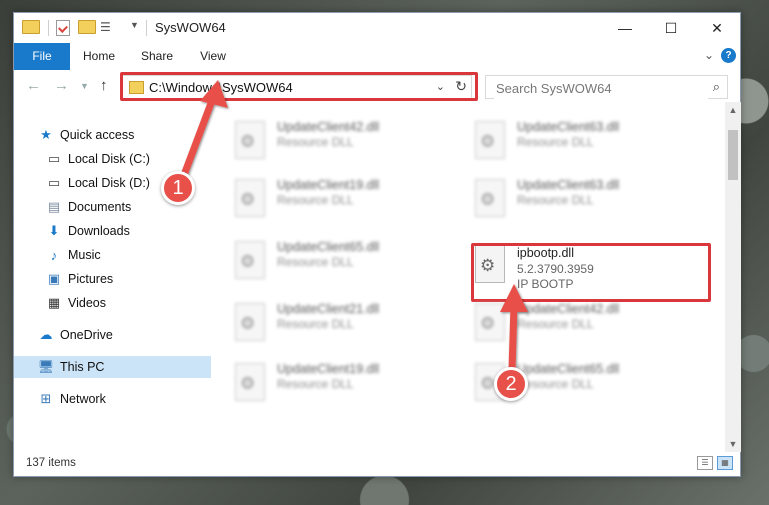 This screenshot has width=769, height=505. What do you see at coordinates (178, 188) in the screenshot?
I see `annotation-badge-1: 1` at bounding box center [178, 188].